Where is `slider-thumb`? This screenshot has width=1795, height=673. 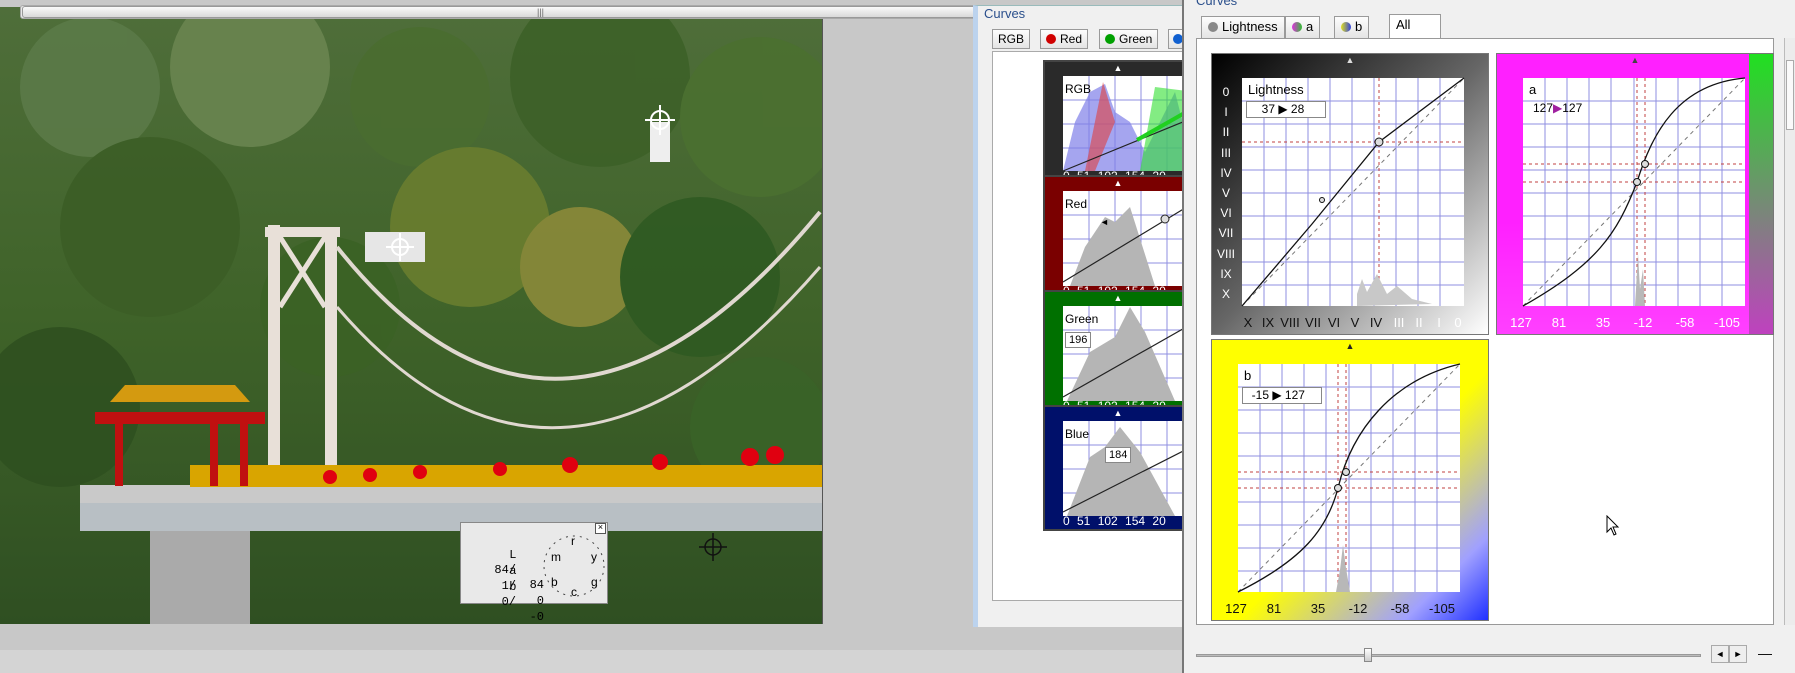 slider-thumb is located at coordinates (1368, 655).